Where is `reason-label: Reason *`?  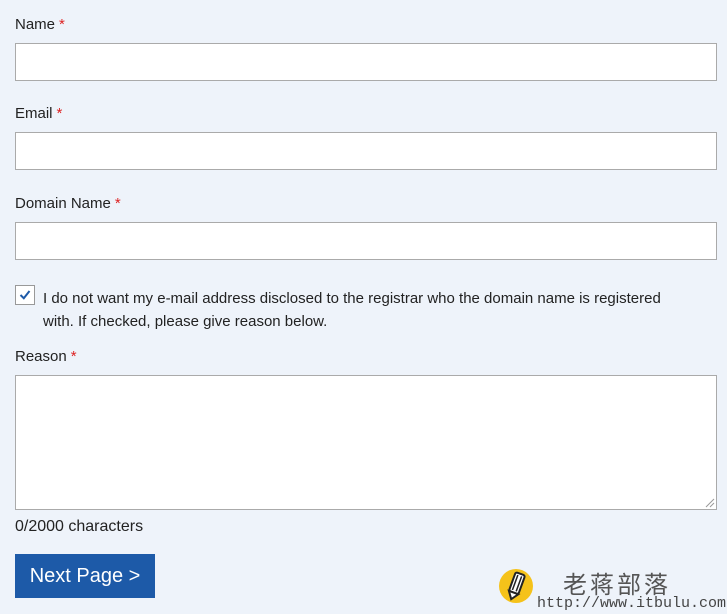
reason-label: Reason * is located at coordinates (46, 357).